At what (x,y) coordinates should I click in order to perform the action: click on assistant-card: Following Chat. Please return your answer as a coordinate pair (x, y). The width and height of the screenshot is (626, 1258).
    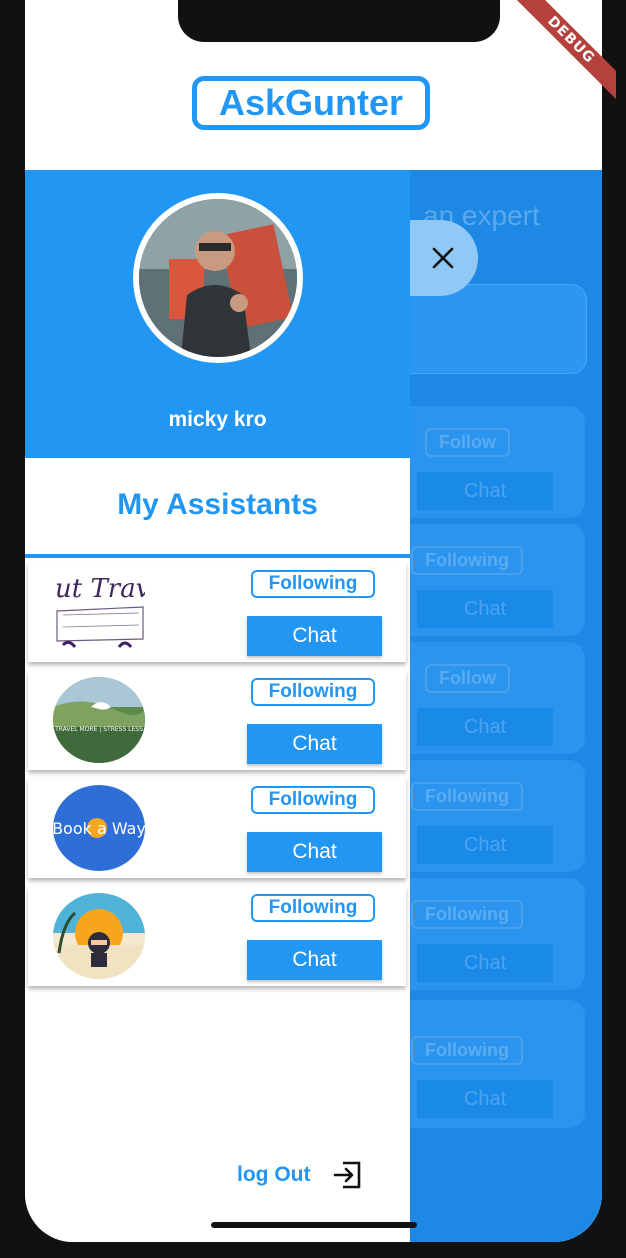
    Looking at the image, I should click on (217, 936).